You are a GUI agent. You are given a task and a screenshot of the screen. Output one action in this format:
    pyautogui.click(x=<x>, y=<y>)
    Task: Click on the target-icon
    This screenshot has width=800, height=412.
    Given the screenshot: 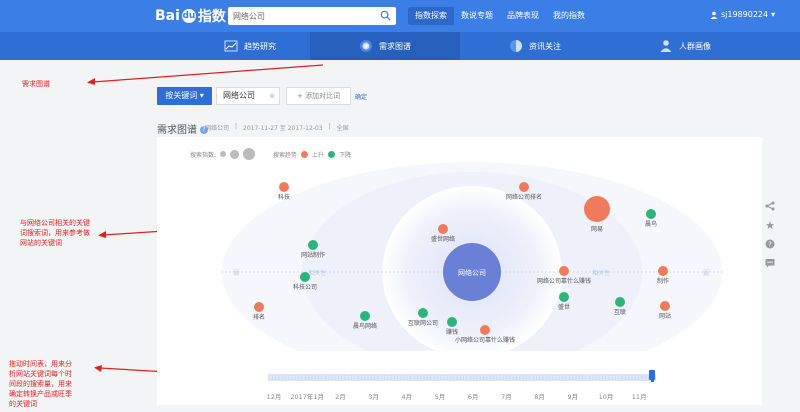 What is the action you would take?
    pyautogui.click(x=366, y=46)
    